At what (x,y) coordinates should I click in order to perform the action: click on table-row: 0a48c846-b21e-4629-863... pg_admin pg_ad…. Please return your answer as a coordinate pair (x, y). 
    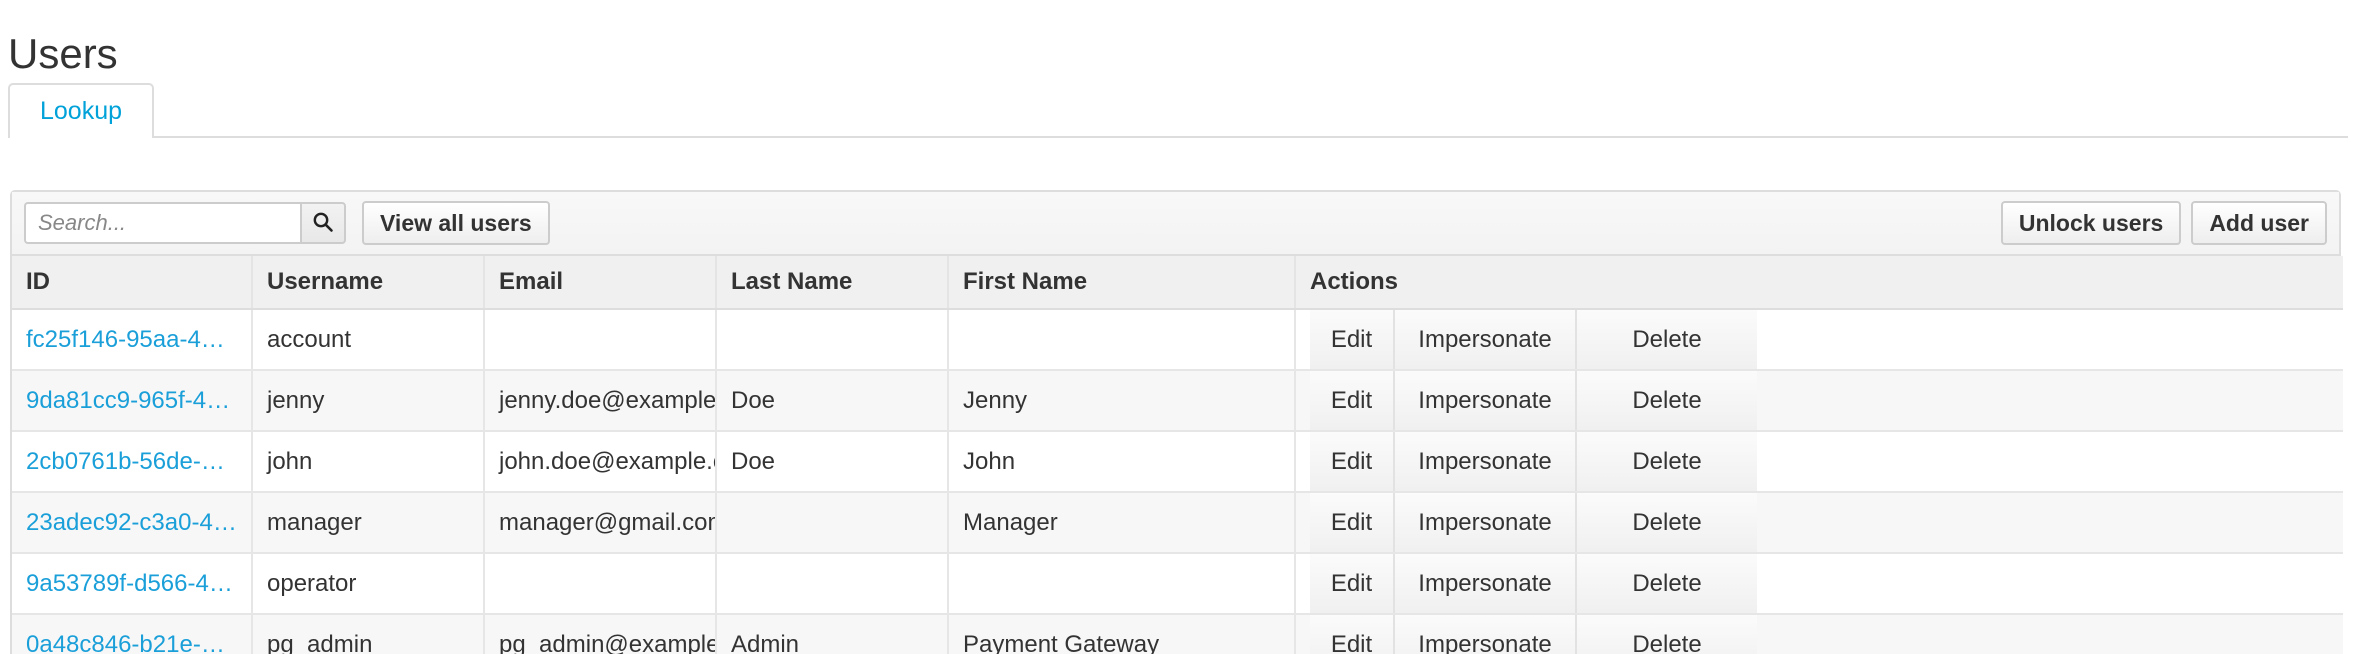
    Looking at the image, I should click on (1177, 634).